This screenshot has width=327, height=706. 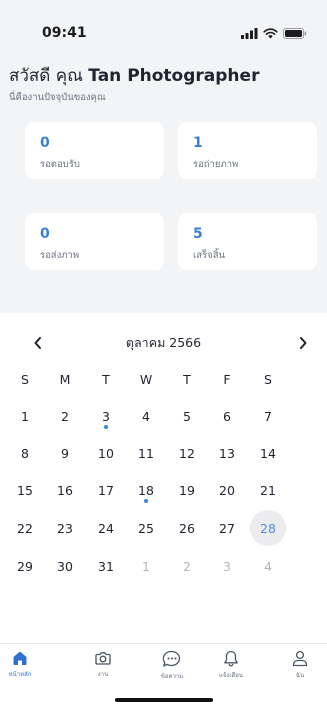 What do you see at coordinates (20, 674) in the screenshot?
I see `tab-label: หน้าหลัก` at bounding box center [20, 674].